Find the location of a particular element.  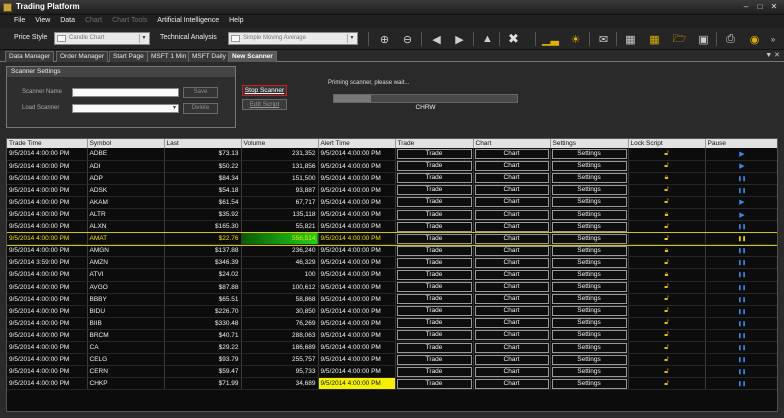

delete-x-icon: ✖ is located at coordinates (513, 39).